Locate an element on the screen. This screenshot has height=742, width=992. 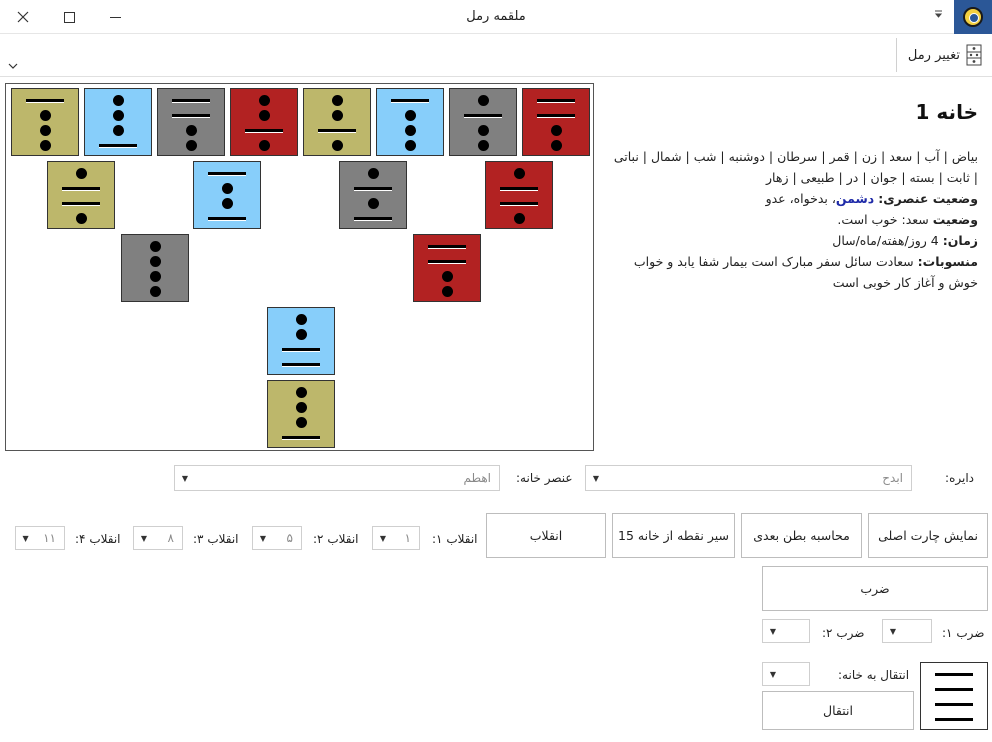
chevron-down-icon is located at coordinates (938, 14).